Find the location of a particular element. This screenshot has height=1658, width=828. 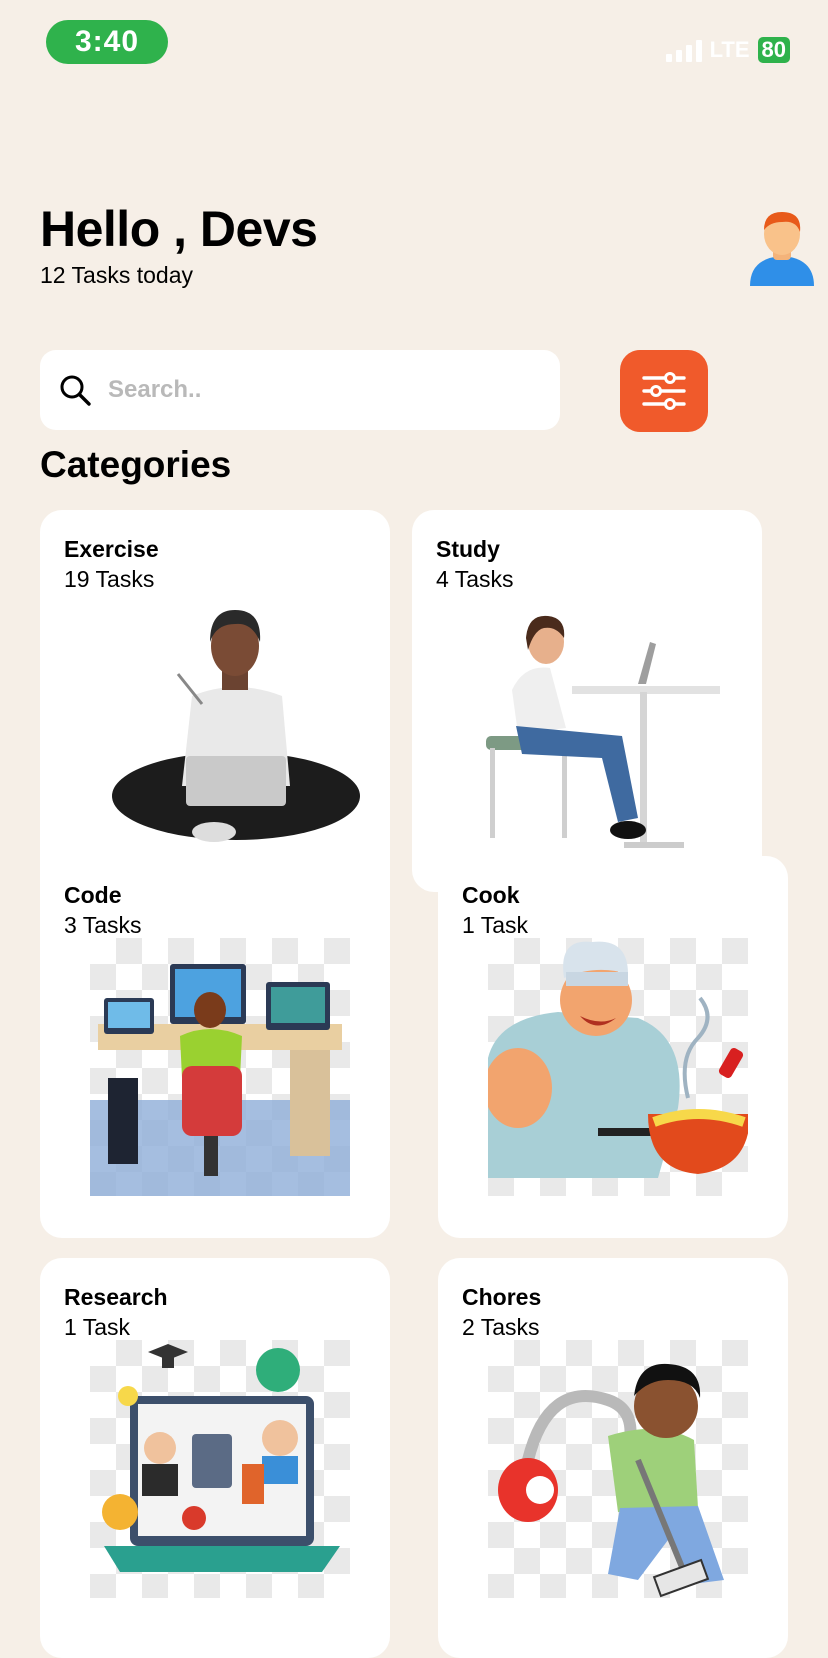

chores-illustration is located at coordinates (618, 1469).